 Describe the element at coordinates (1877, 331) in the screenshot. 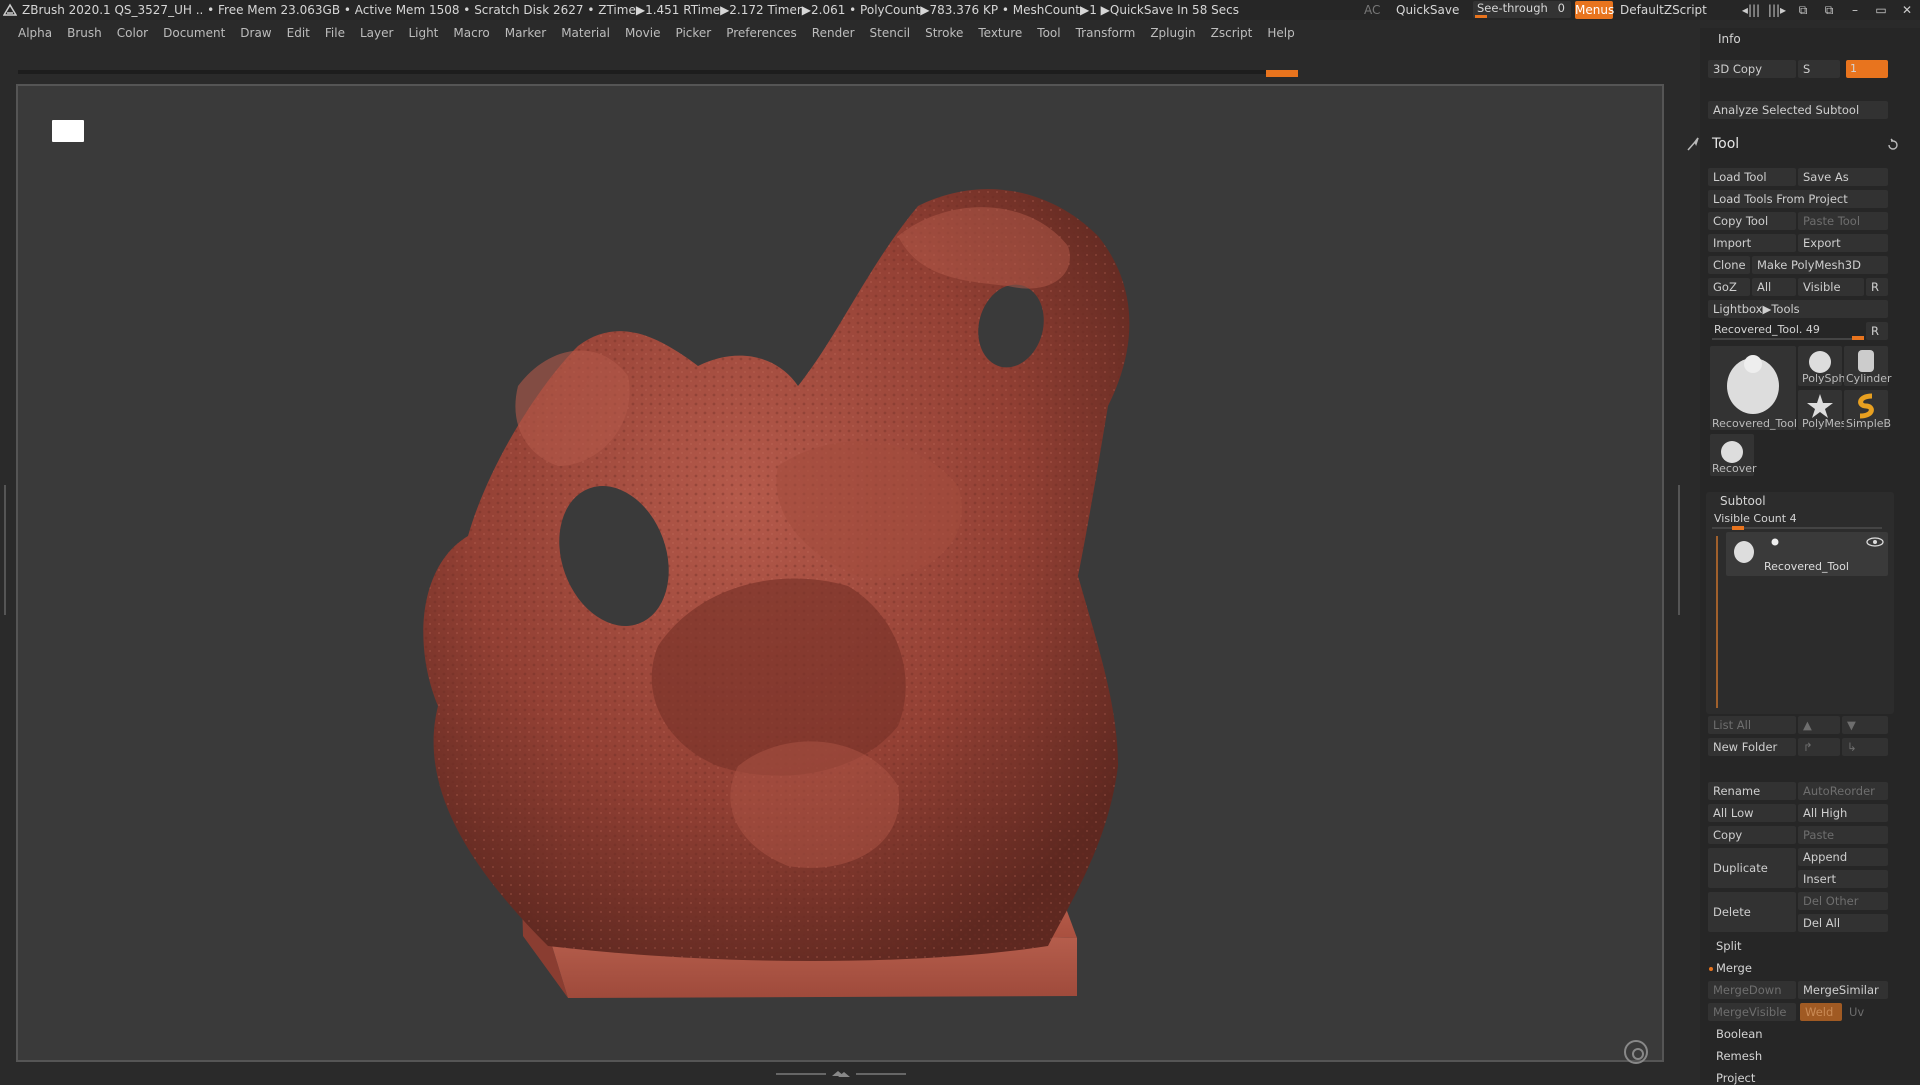

I see `current-tool-r-button: R` at that location.